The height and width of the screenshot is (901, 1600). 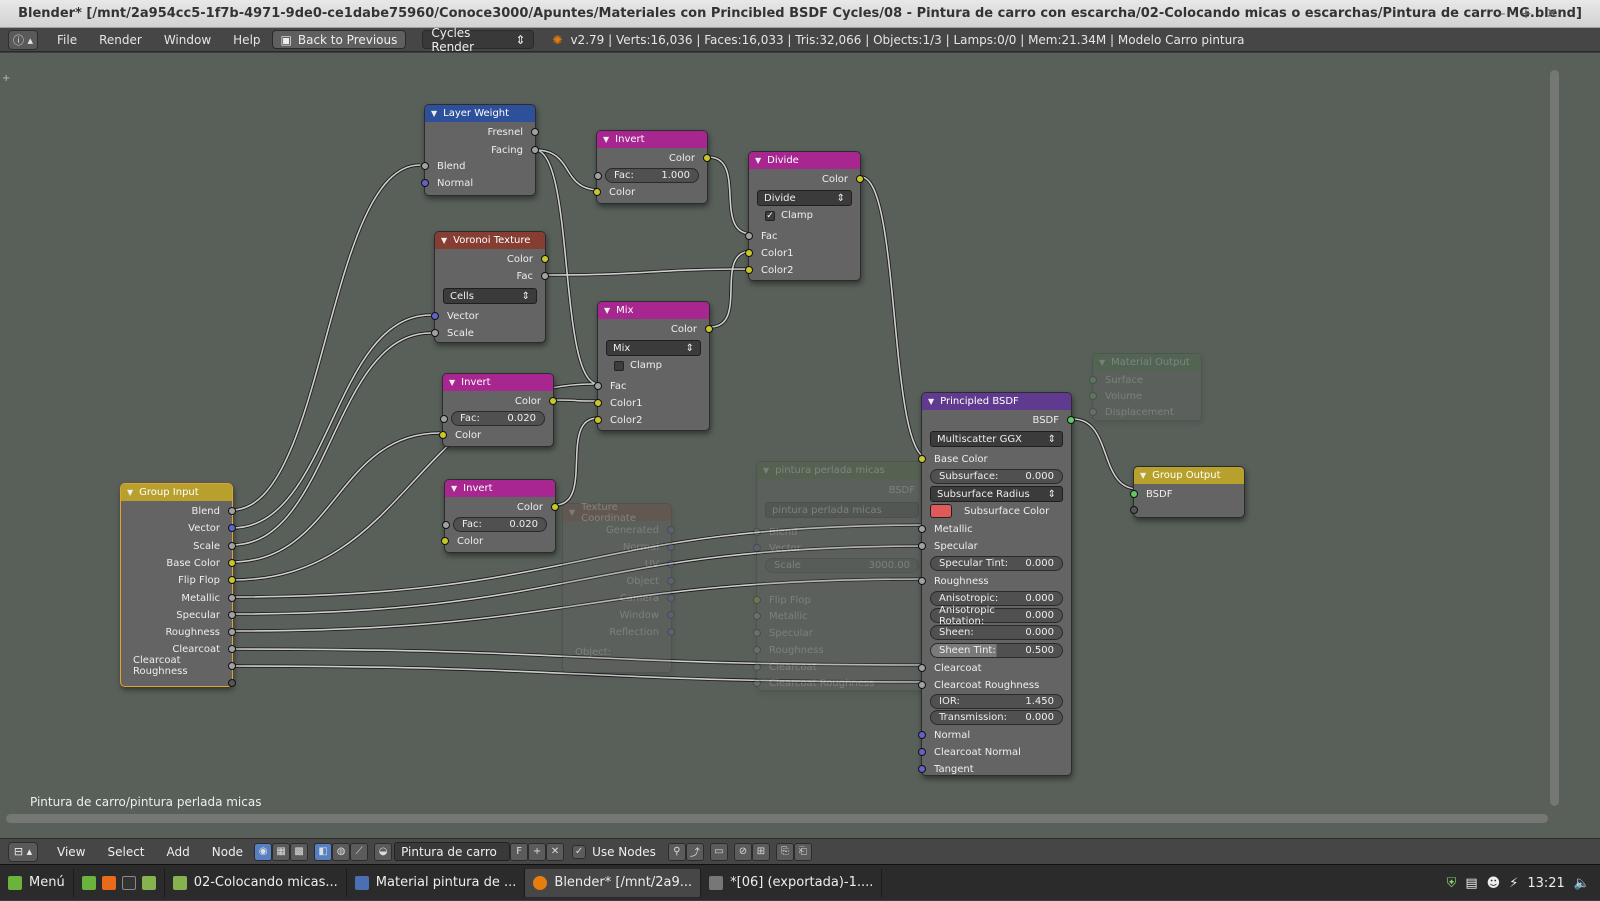 I want to click on gi-vector-socket, so click(x=232, y=528).